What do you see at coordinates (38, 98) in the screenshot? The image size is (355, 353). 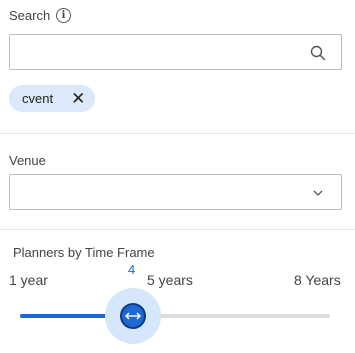 I see `chip-label: cvent` at bounding box center [38, 98].